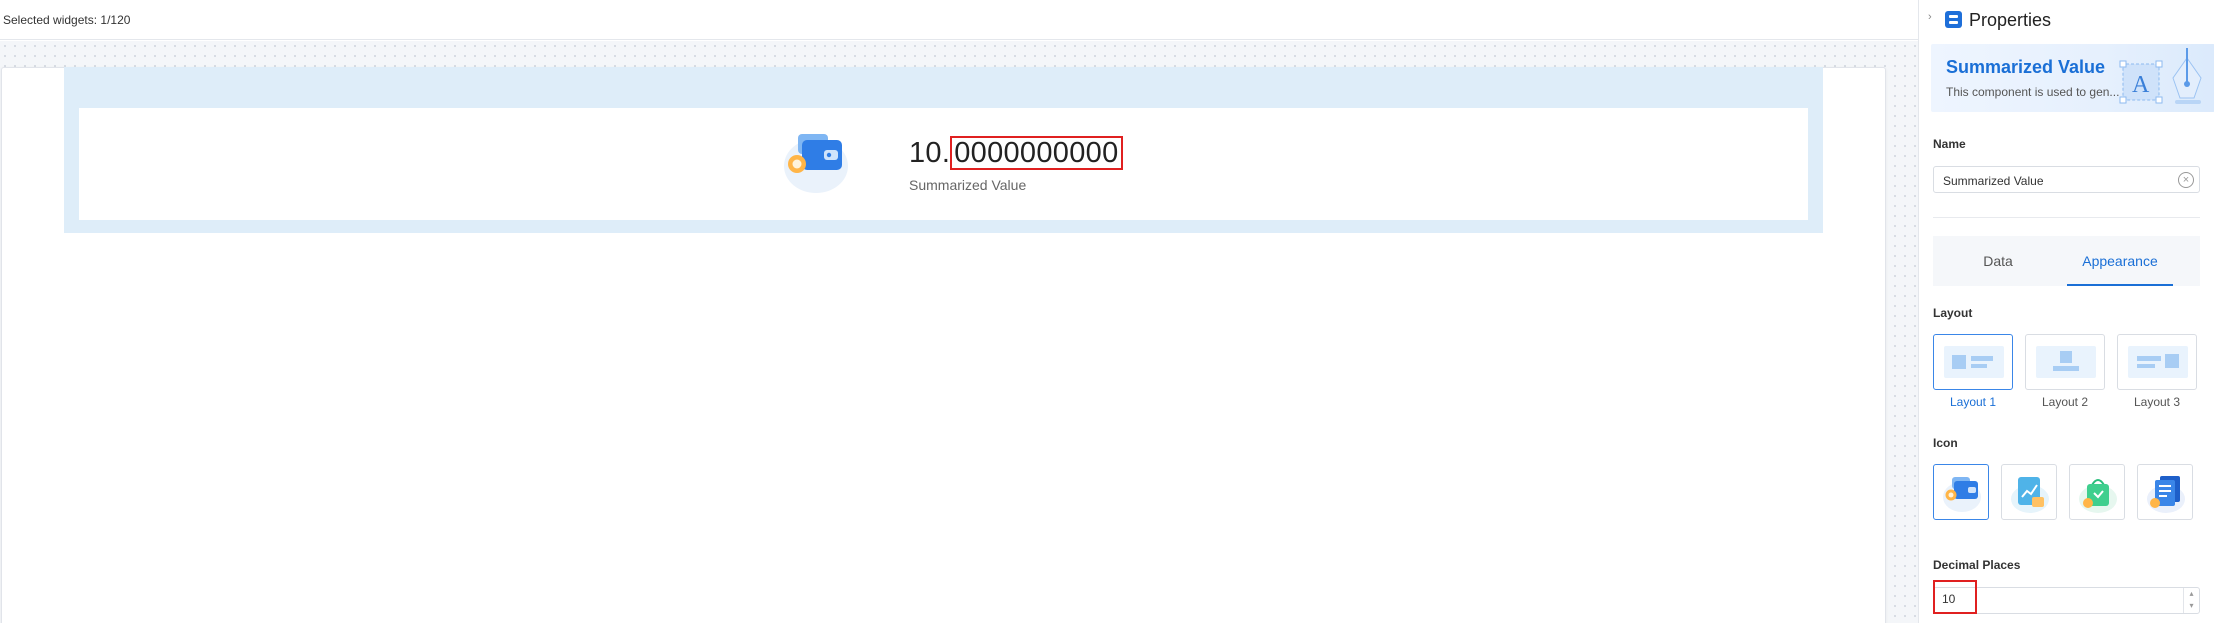  I want to click on name-field-value: Summarized Value, so click(1993, 181).